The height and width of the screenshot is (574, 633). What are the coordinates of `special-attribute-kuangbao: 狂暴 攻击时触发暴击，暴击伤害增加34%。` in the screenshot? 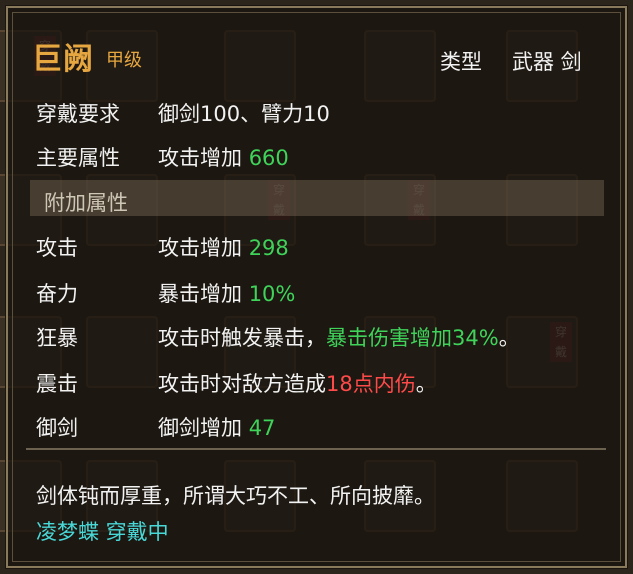 It's located at (316, 335).